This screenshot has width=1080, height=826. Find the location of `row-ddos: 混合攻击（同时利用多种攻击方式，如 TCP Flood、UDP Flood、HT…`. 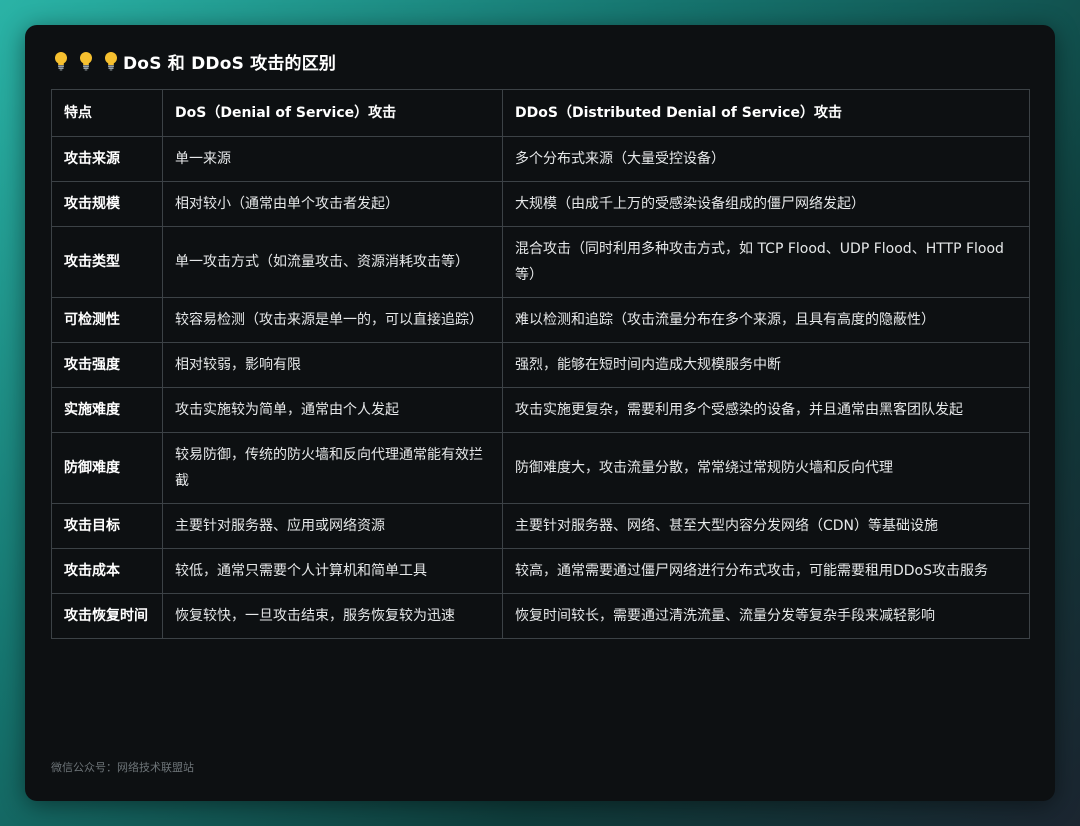

row-ddos: 混合攻击（同时利用多种攻击方式，如 TCP Flood、UDP Flood、HT… is located at coordinates (766, 262).